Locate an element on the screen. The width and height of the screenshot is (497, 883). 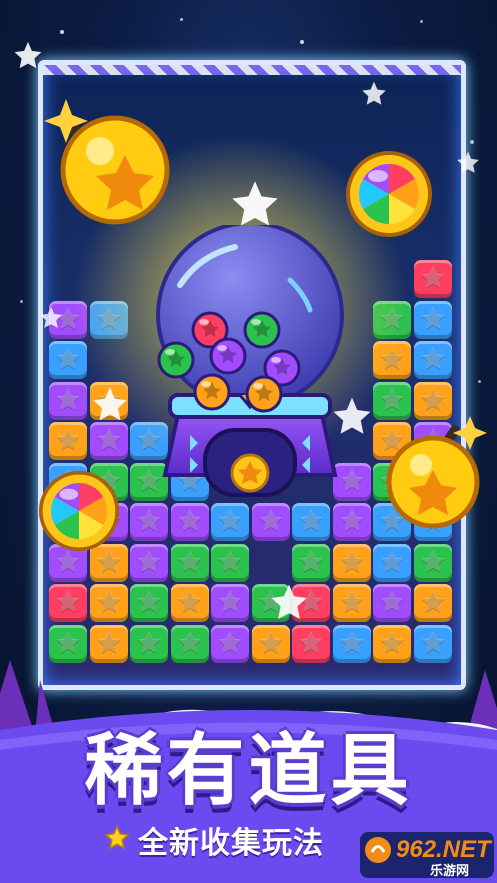
game-title: 稀有道具 is located at coordinates (248, 771).